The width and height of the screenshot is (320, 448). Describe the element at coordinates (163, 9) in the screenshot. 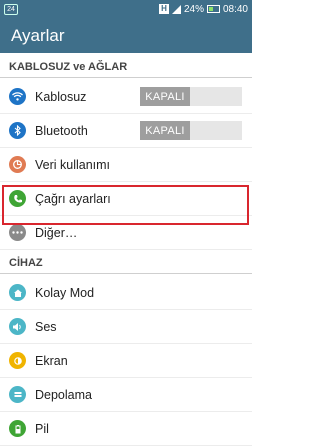

I see `network-type: H` at that location.